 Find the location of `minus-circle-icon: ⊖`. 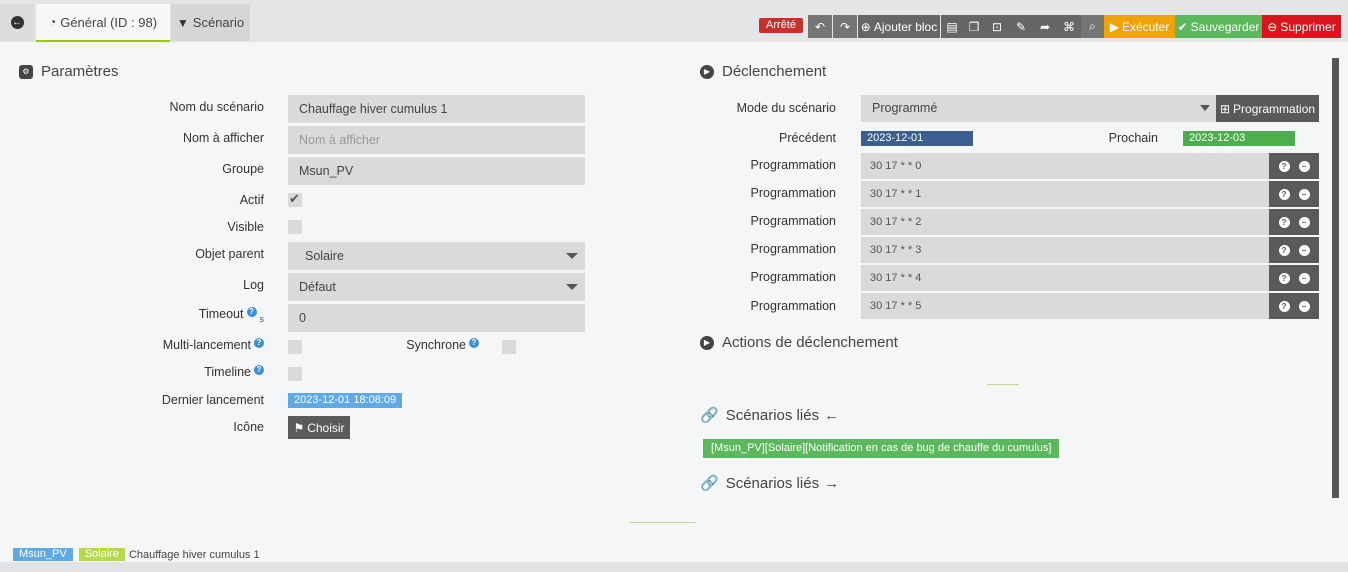

minus-circle-icon: ⊖ is located at coordinates (1272, 26).